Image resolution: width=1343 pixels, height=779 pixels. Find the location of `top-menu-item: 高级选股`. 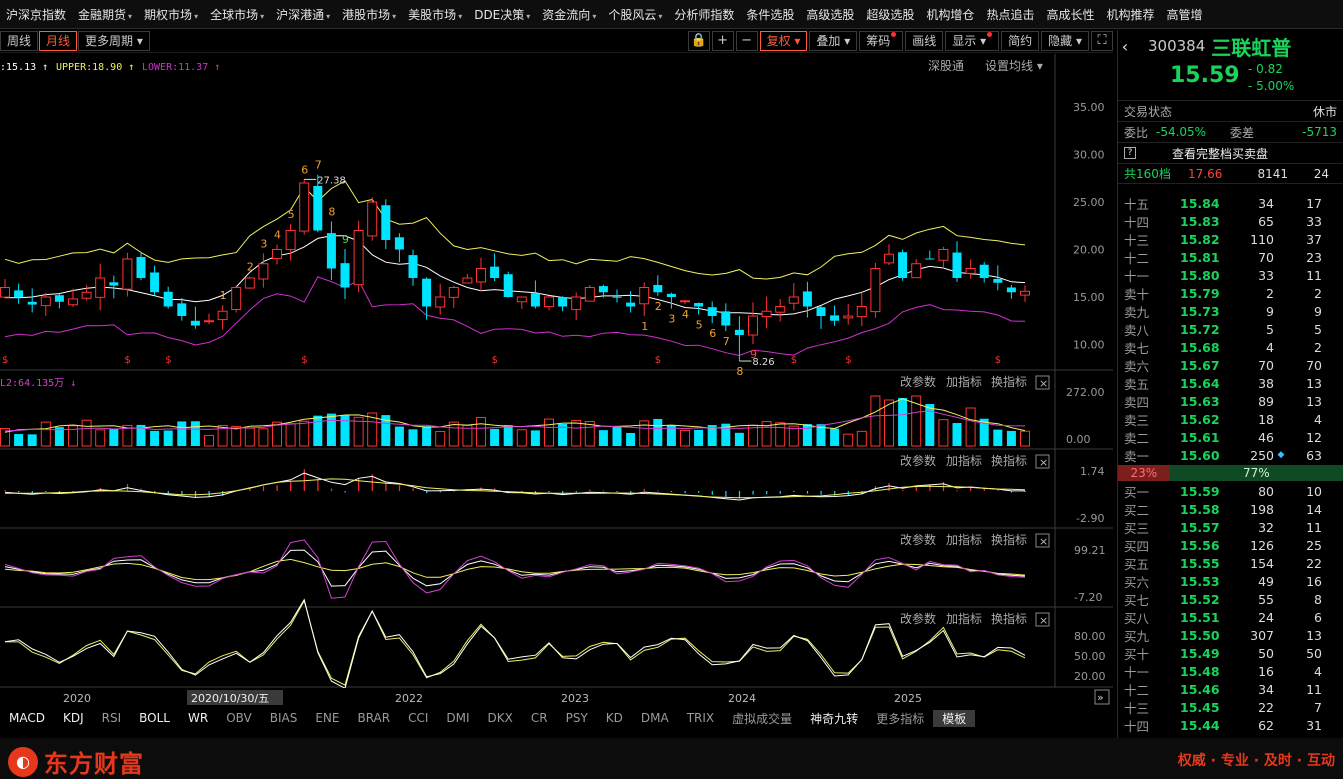

top-menu-item: 高级选股 is located at coordinates (830, 14).